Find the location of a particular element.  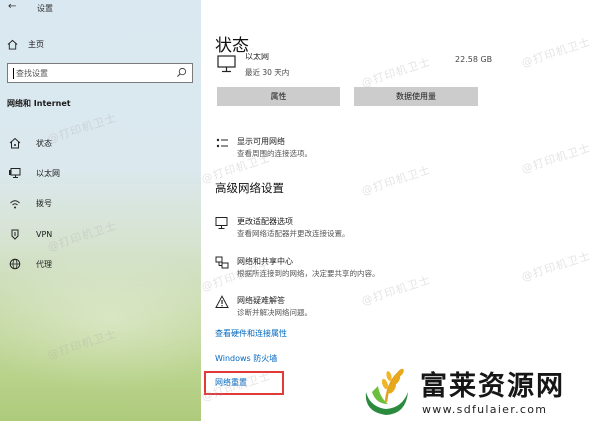

dialup-icon is located at coordinates (15, 204).